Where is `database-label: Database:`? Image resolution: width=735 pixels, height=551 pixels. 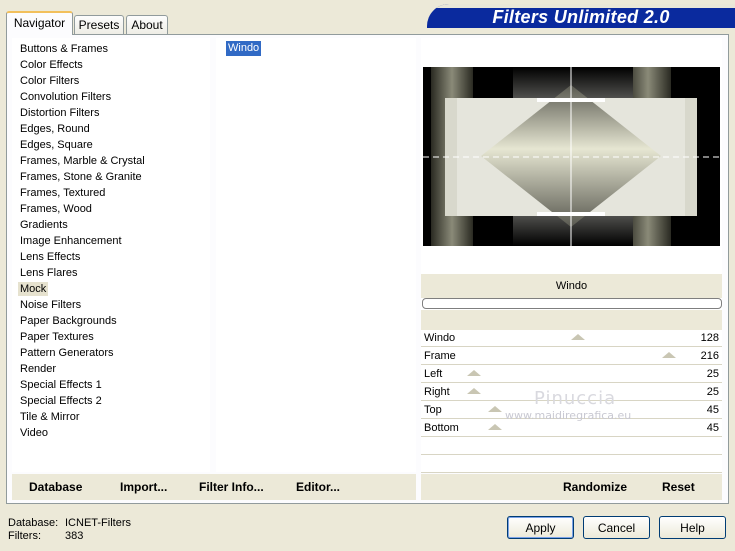 database-label: Database: is located at coordinates (33, 523).